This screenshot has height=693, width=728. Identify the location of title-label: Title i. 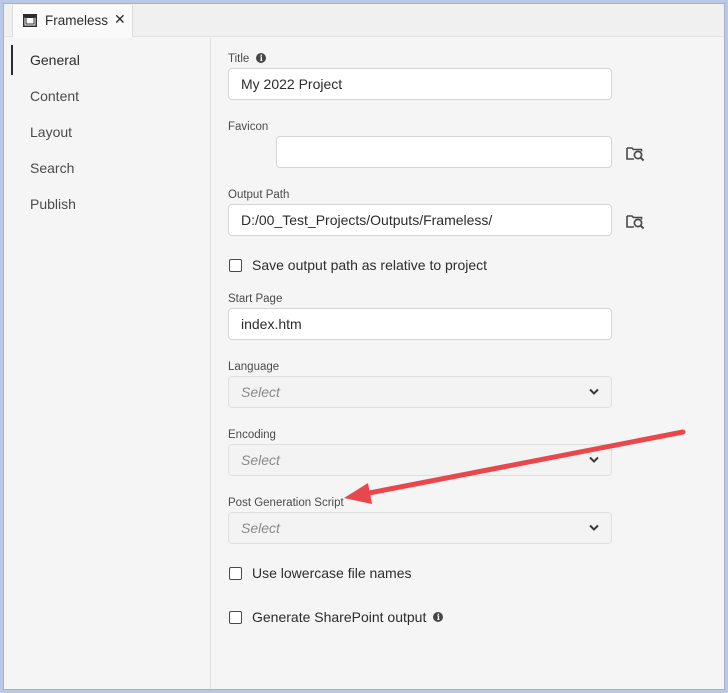
(247, 59).